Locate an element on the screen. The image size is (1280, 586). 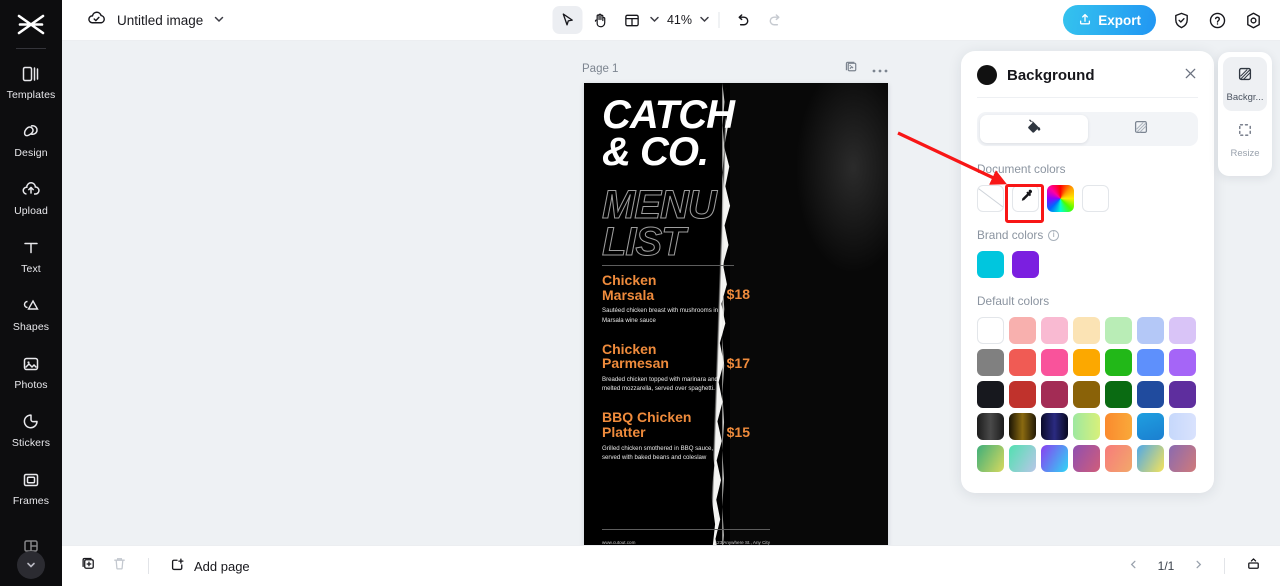
delete-page-button is located at coordinates (119, 566).